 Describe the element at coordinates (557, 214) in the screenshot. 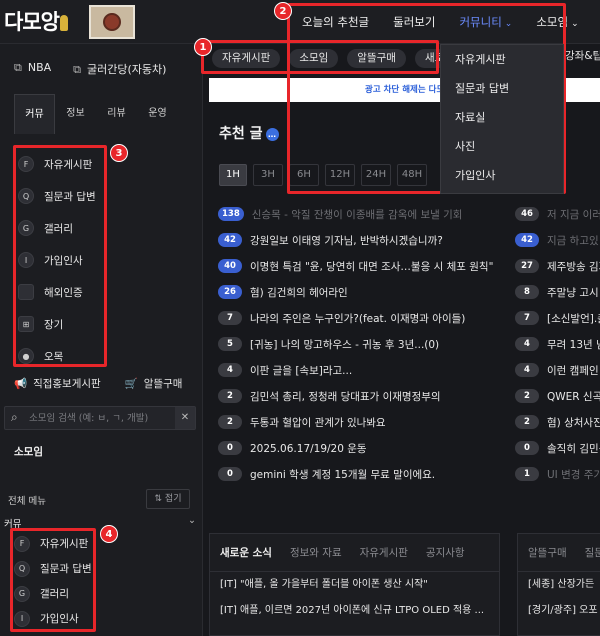

I see `feed-row: 46 저 지금 이러` at that location.